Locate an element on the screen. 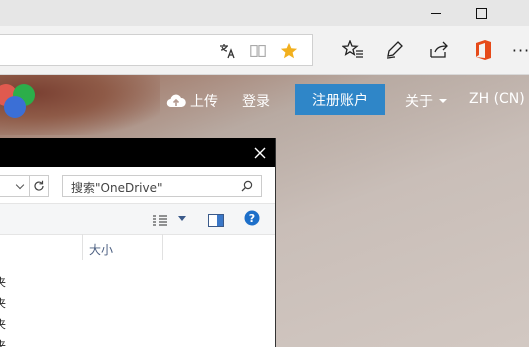 This screenshot has height=347, width=529. translate-icon is located at coordinates (227, 51).